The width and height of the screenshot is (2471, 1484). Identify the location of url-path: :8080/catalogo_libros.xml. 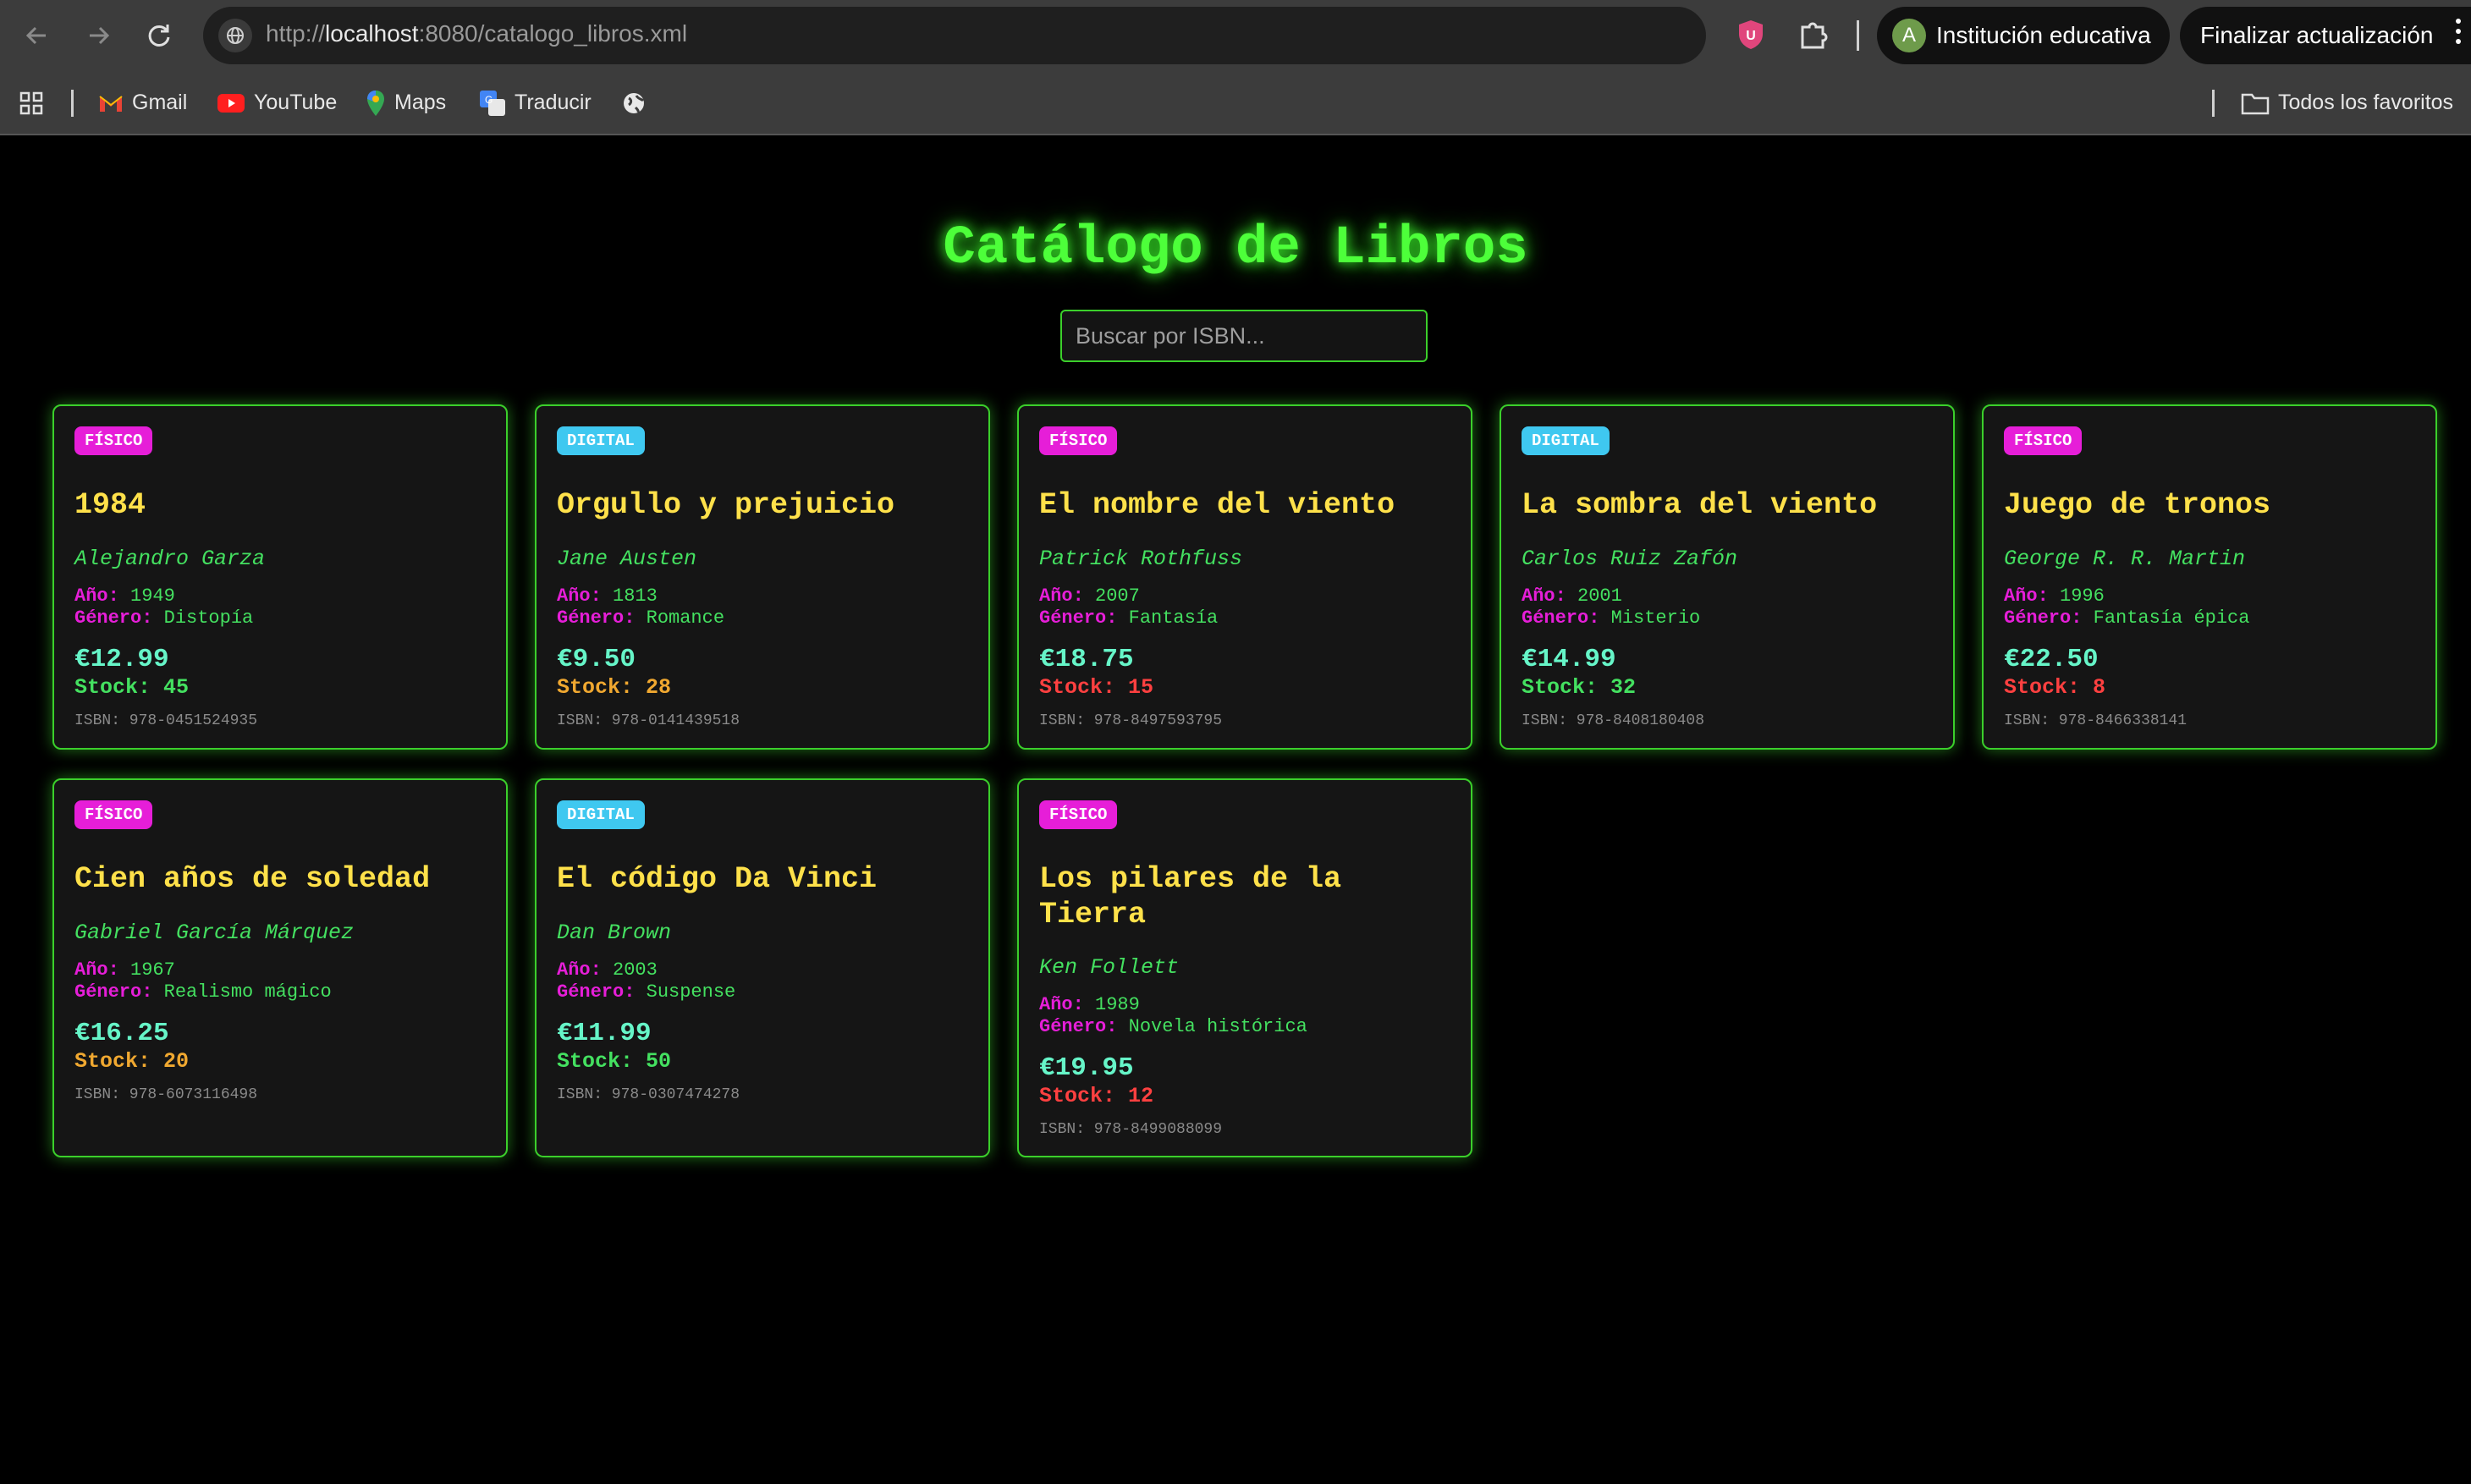
(553, 33).